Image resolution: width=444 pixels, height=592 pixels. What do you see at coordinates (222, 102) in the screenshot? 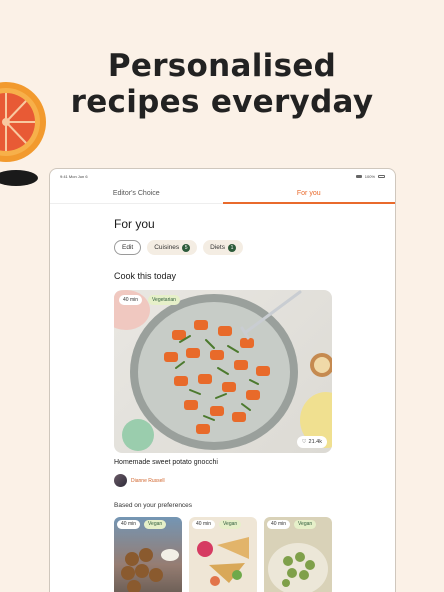
I see `headline-line-2: recipes everyday` at bounding box center [222, 102].